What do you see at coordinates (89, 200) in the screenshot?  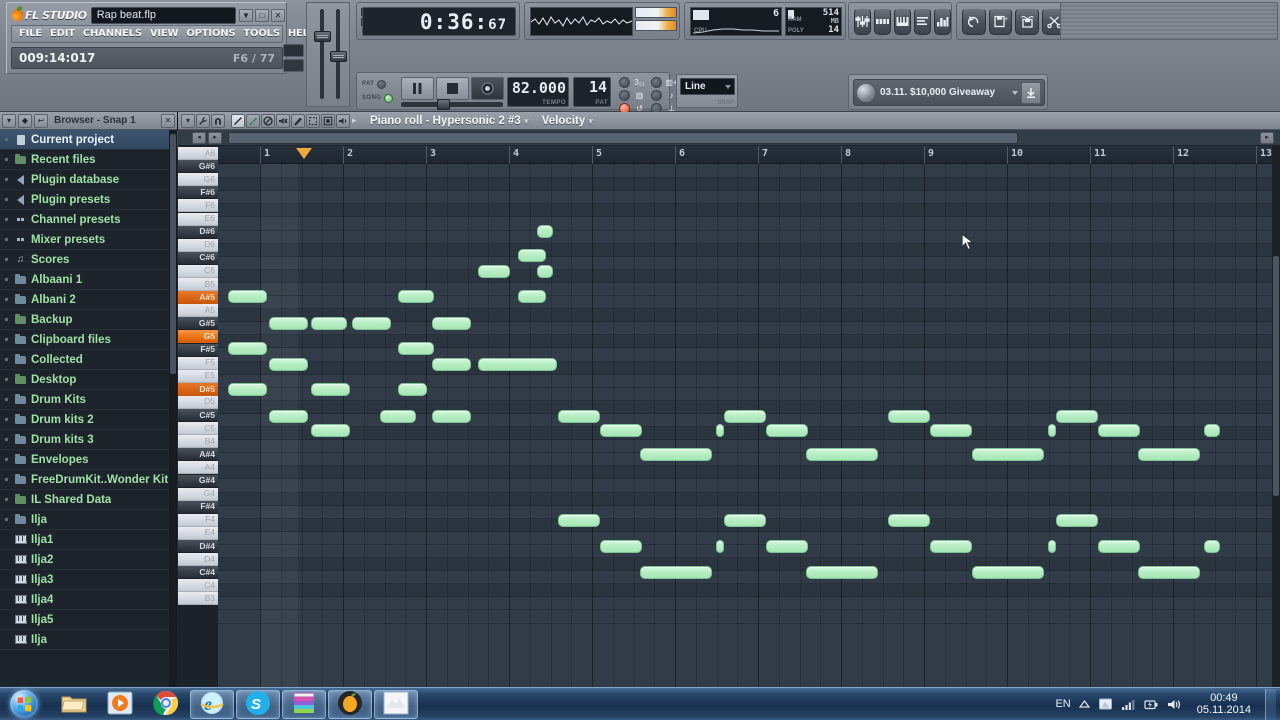 I see `browser-item-plugin-presets: Plugin presets` at bounding box center [89, 200].